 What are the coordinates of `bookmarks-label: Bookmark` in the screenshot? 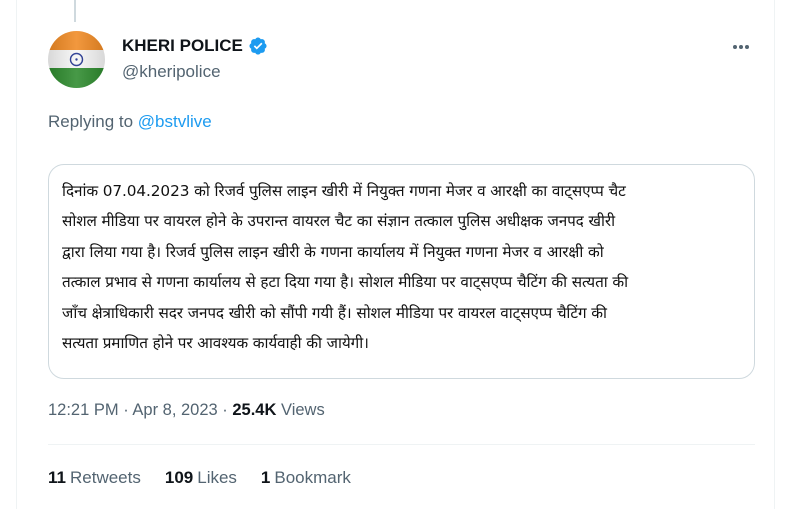 It's located at (312, 477).